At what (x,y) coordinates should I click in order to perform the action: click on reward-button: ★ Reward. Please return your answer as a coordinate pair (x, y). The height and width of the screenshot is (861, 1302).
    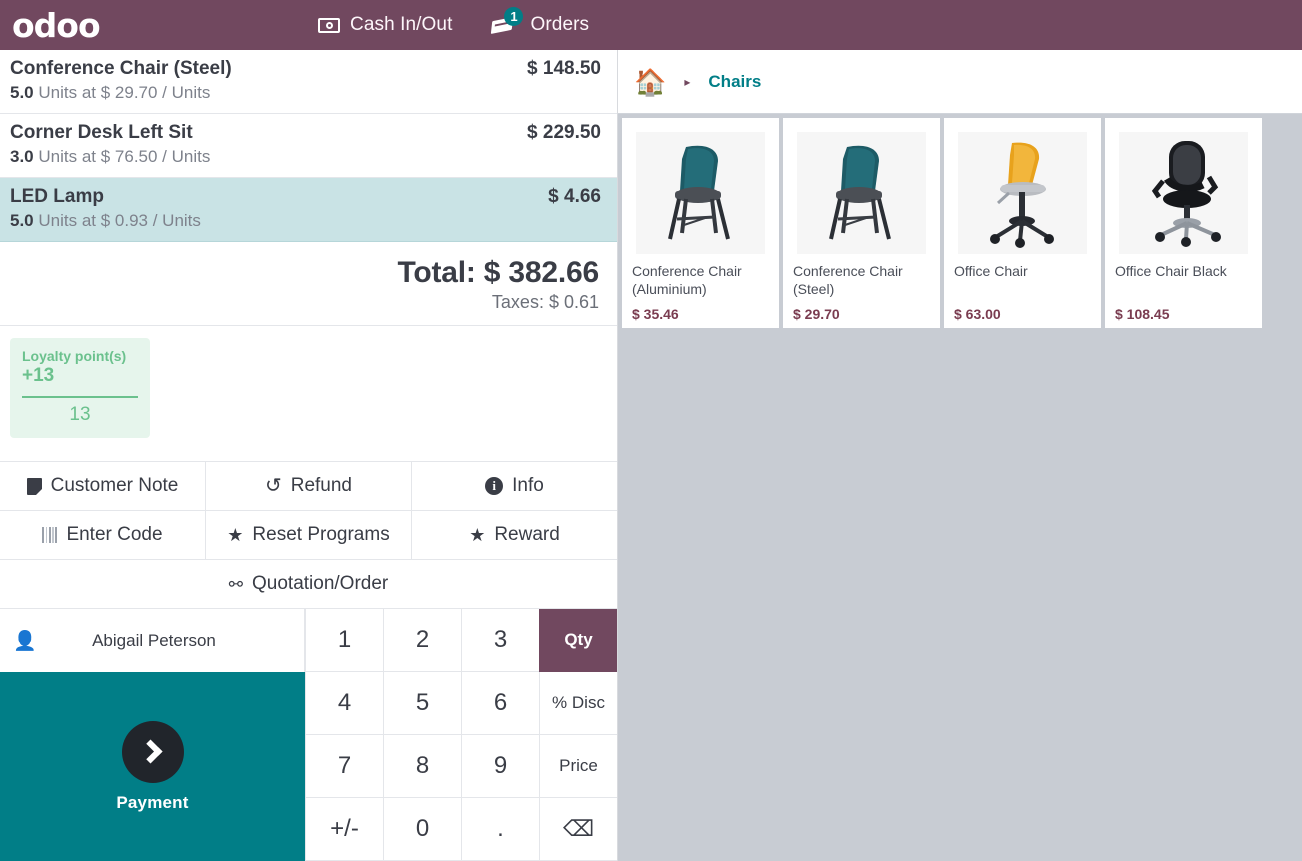
    Looking at the image, I should click on (514, 535).